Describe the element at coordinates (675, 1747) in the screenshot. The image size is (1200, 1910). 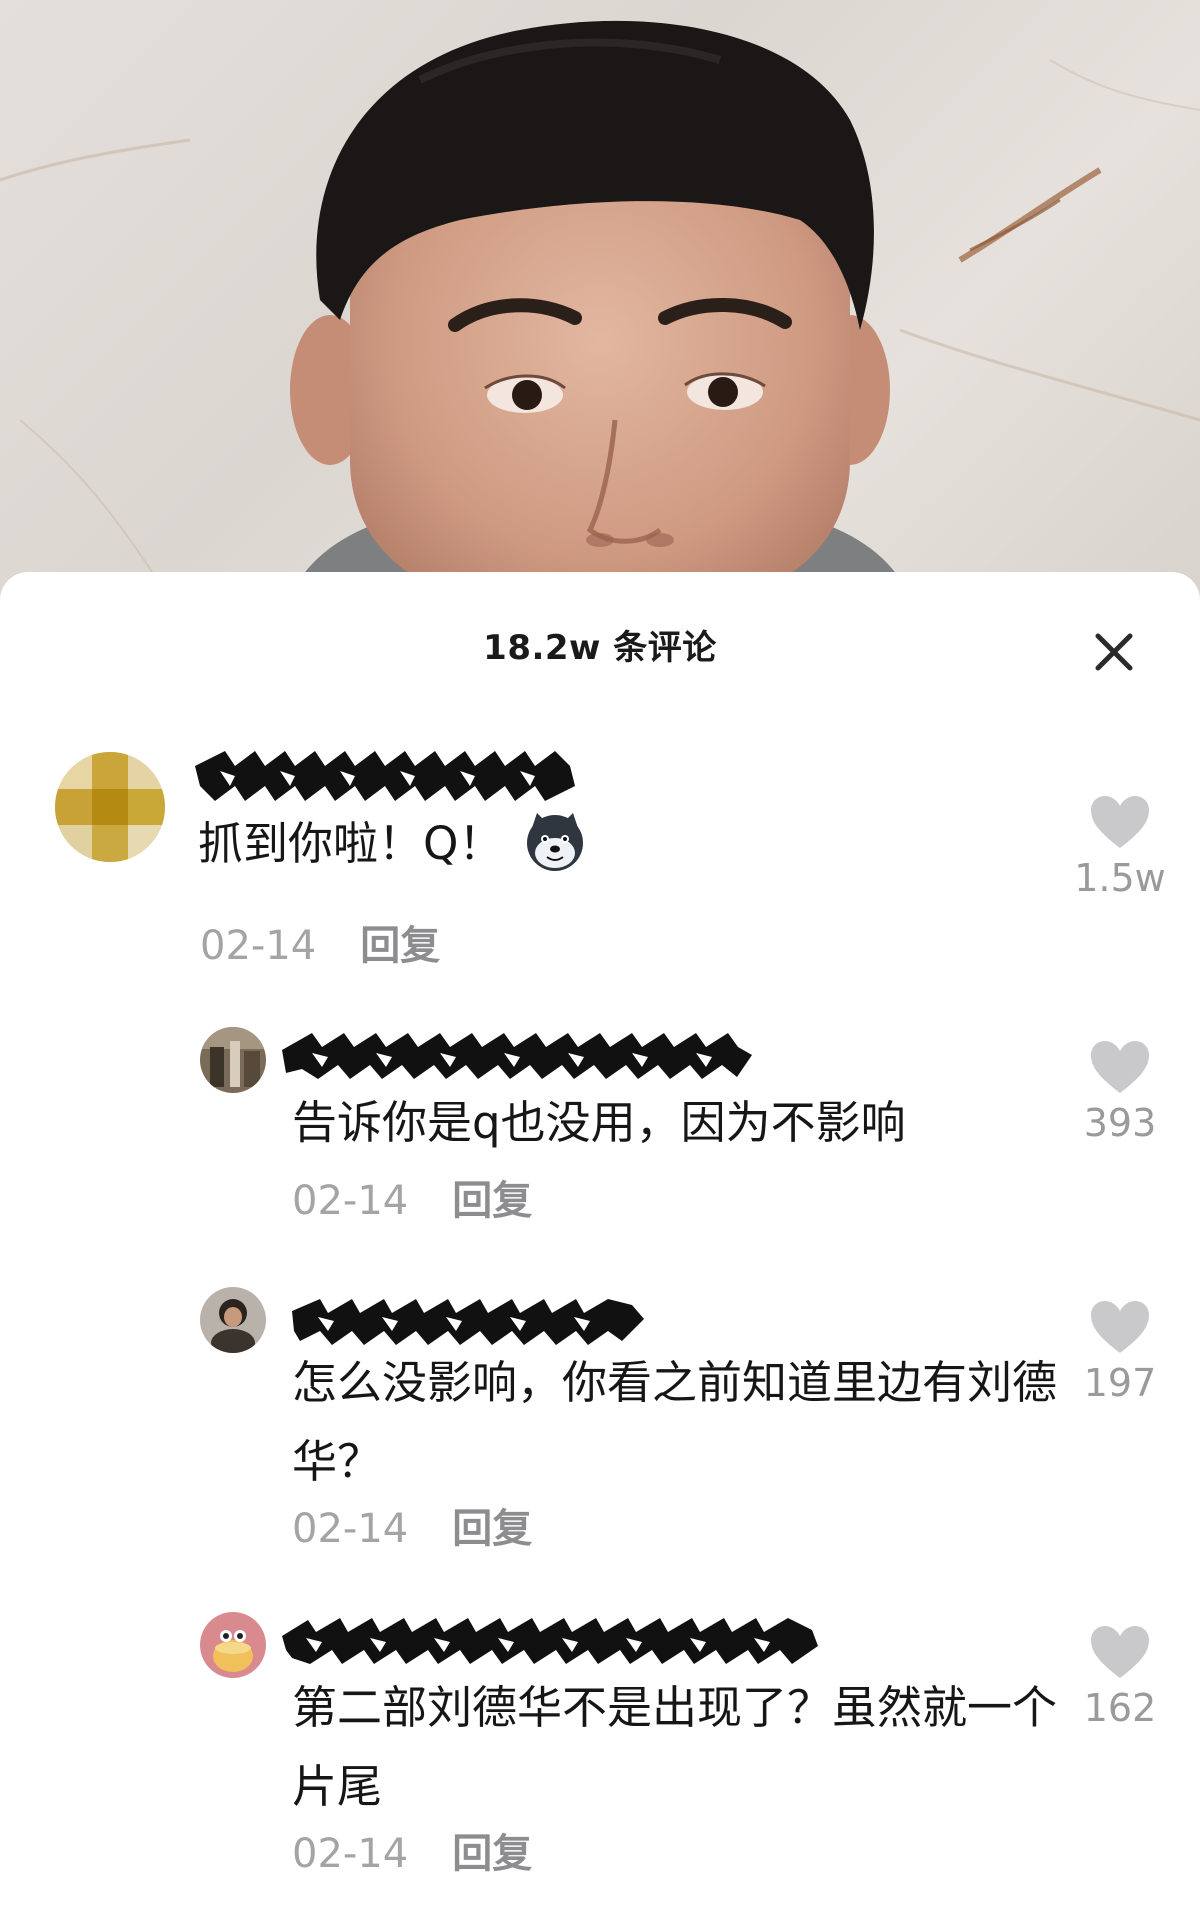
I see `comment-text: 第二部刘德华不是出现了？虽然就一个片尾` at that location.